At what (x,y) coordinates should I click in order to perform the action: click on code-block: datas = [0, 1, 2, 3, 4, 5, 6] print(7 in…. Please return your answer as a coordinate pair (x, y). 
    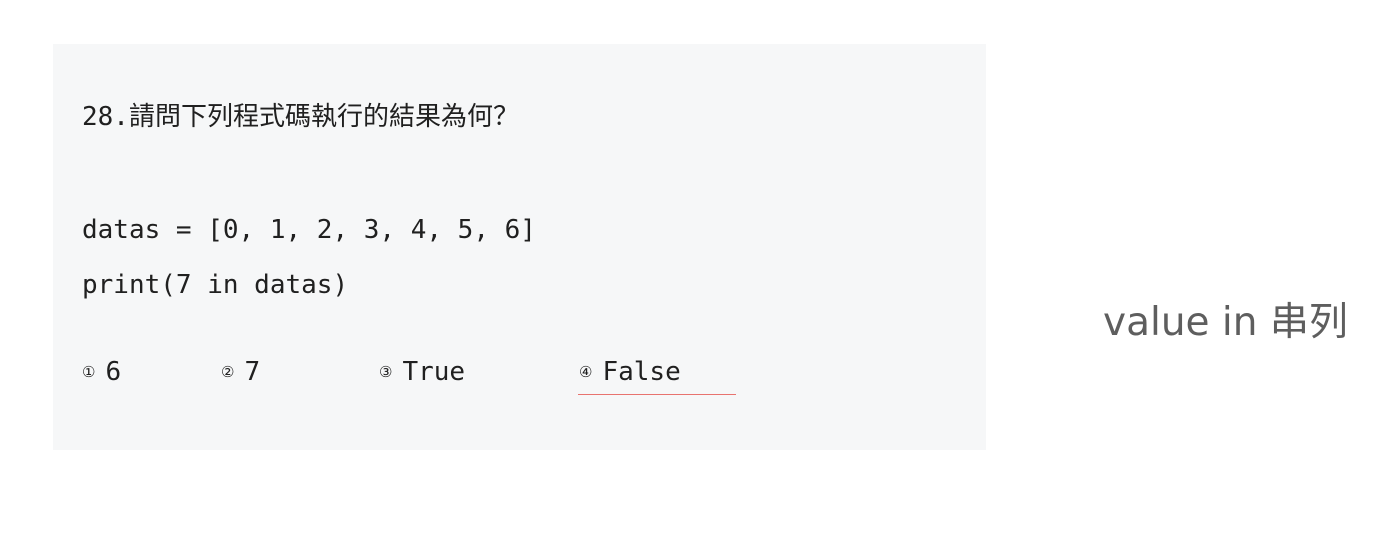
    Looking at the image, I should click on (309, 258).